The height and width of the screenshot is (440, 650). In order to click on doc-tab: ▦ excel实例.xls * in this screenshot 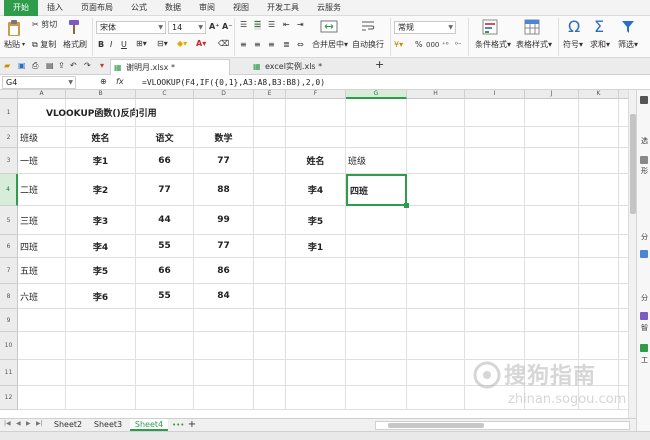, I will do `click(310, 67)`.